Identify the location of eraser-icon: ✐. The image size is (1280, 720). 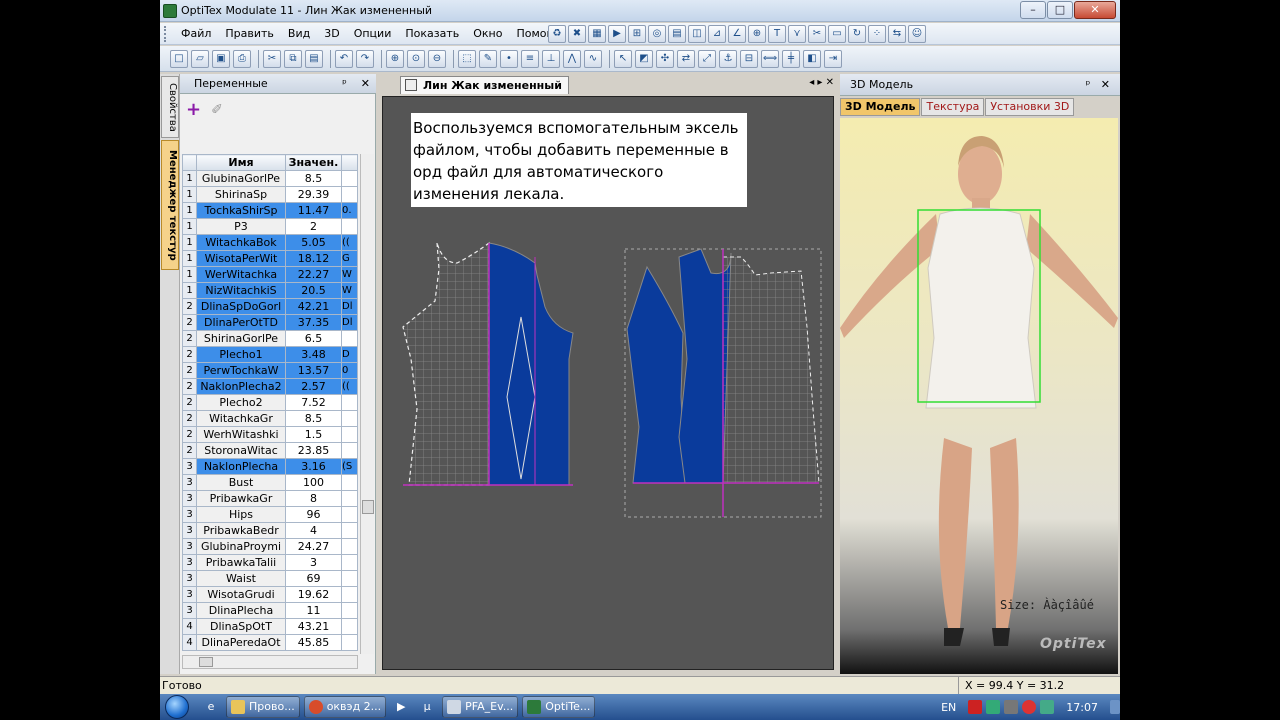
(217, 110).